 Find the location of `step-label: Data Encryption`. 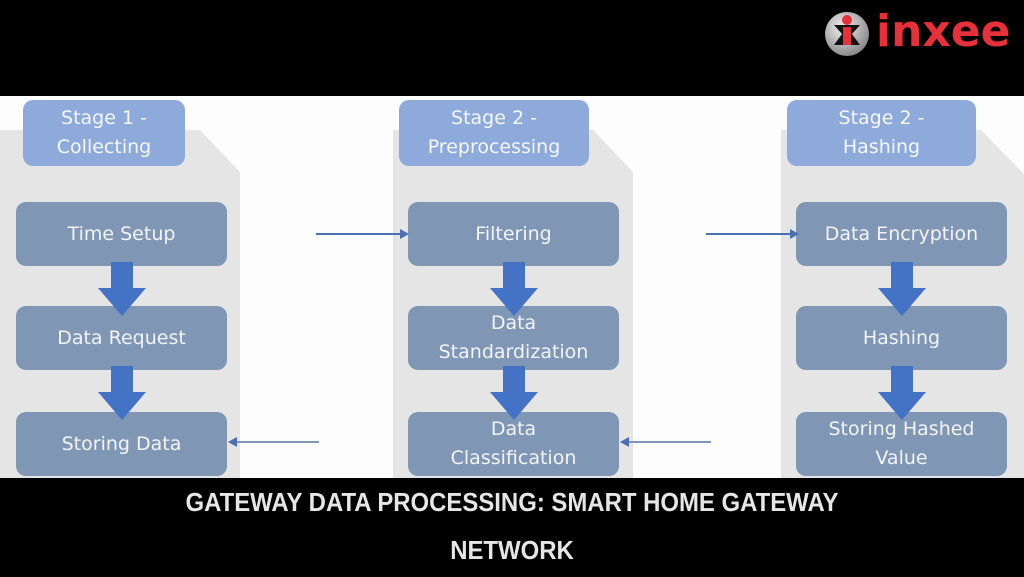

step-label: Data Encryption is located at coordinates (901, 233).